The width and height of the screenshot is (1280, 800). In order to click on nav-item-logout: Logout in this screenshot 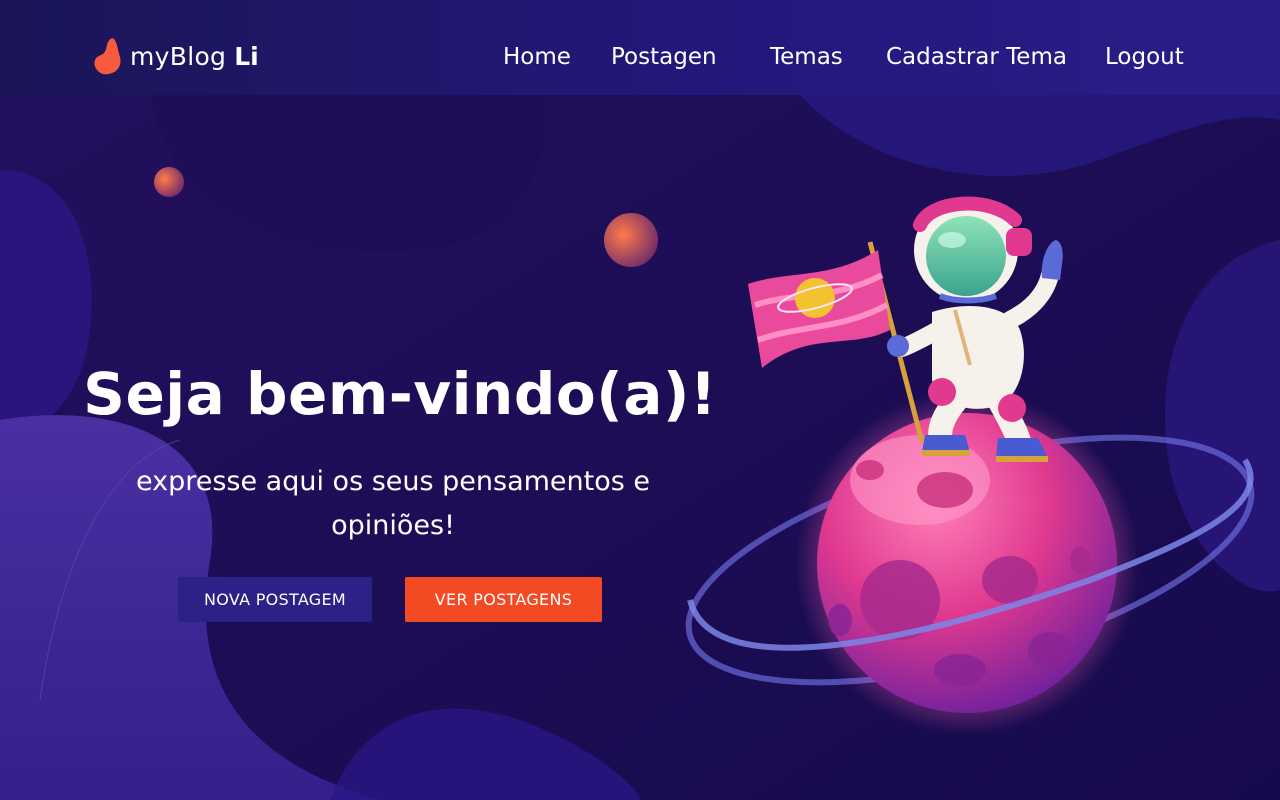, I will do `click(1144, 57)`.